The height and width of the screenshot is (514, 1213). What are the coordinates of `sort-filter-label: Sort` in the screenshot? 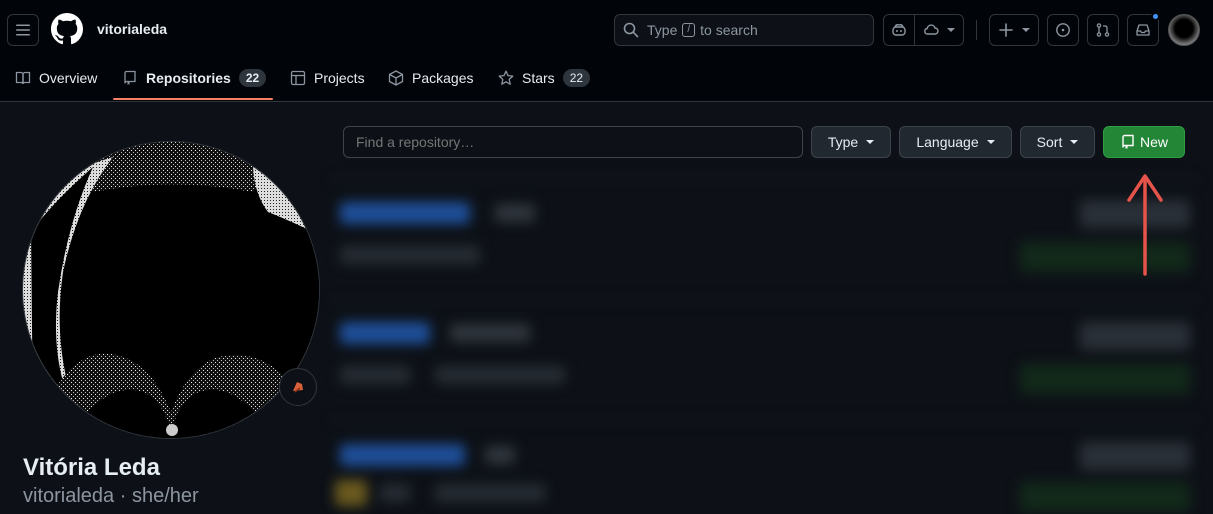 It's located at (1049, 142).